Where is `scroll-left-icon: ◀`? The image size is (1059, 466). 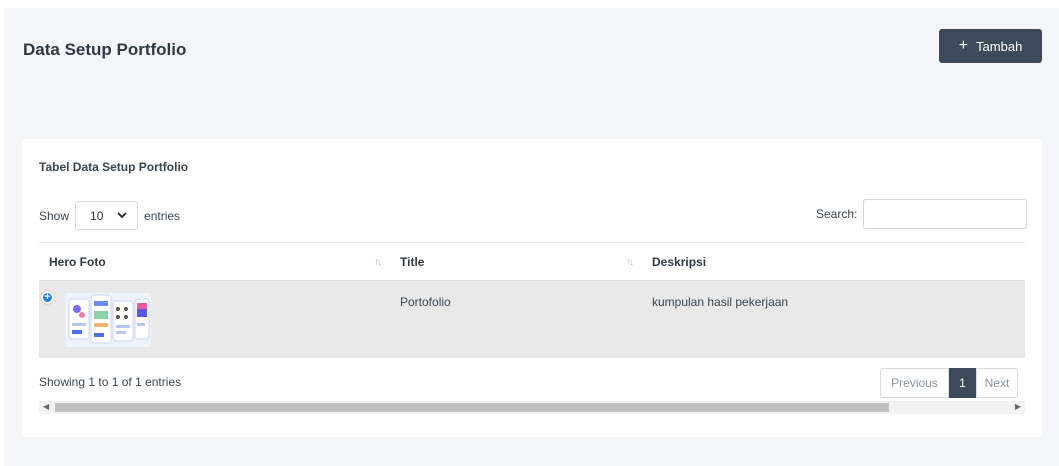 scroll-left-icon: ◀ is located at coordinates (46, 406).